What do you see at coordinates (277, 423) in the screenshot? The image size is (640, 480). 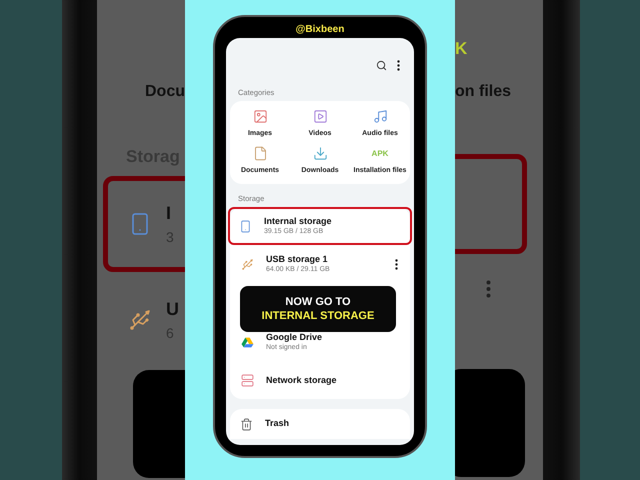 I see `trash-label: Trash` at bounding box center [277, 423].